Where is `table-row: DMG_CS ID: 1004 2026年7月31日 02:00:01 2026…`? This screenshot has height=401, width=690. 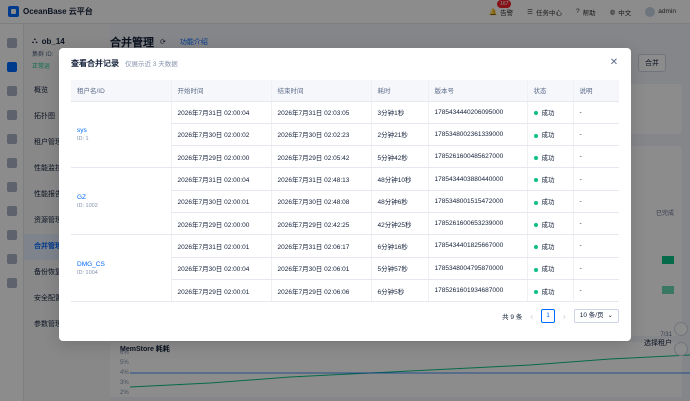
table-row: DMG_CS ID: 1004 2026年7月31日 02:00:01 2026… is located at coordinates (345, 268).